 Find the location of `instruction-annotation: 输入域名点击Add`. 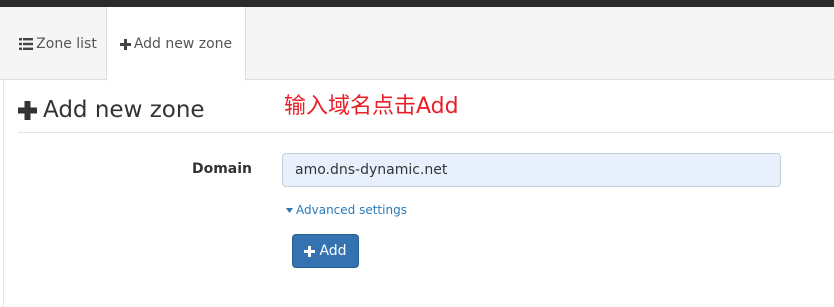

instruction-annotation: 输入域名点击Add is located at coordinates (371, 106).